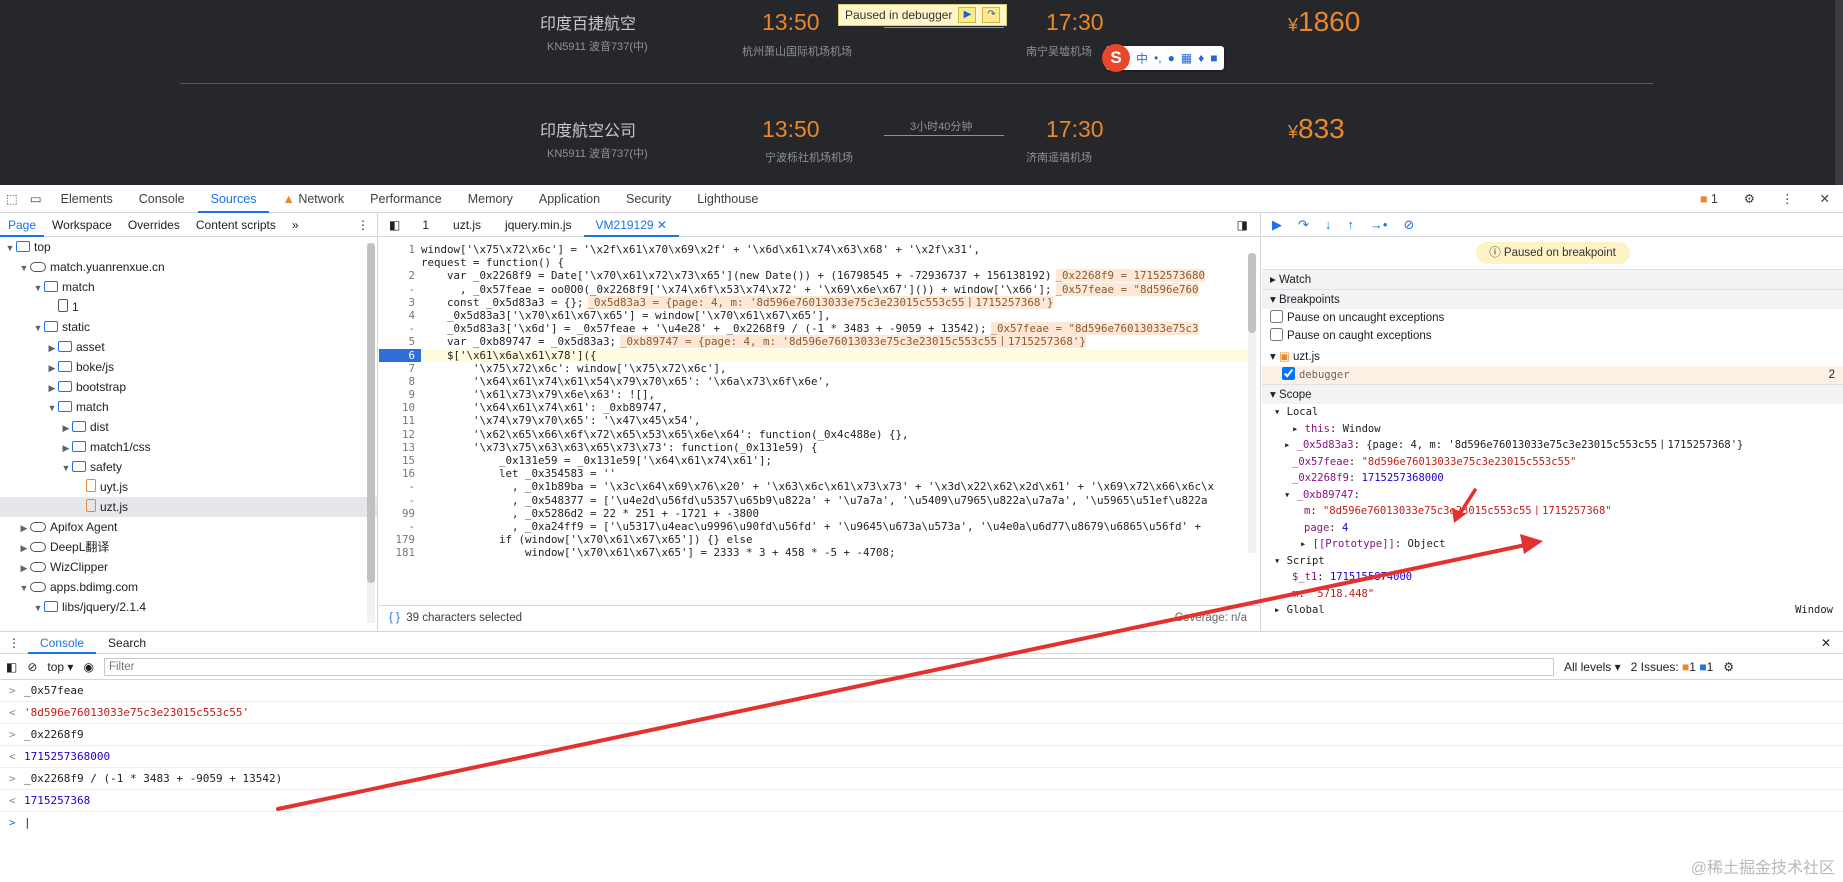 This screenshot has width=1843, height=882. Describe the element at coordinates (1552, 336) in the screenshot. I see `pause-caught-row: Pause on caught exceptions` at that location.